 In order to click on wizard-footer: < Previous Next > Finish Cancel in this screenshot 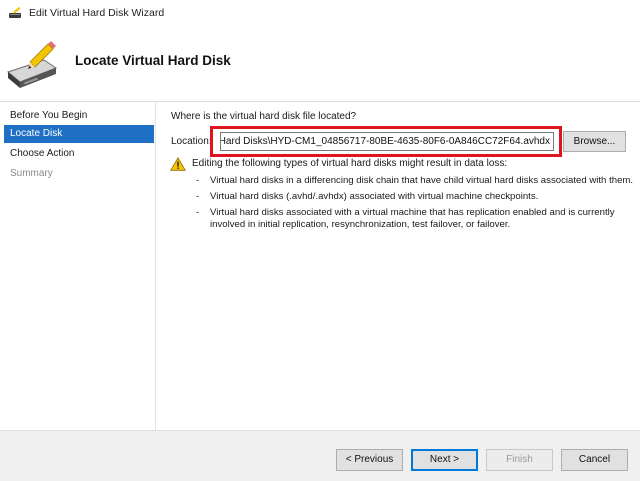, I will do `click(320, 455)`.